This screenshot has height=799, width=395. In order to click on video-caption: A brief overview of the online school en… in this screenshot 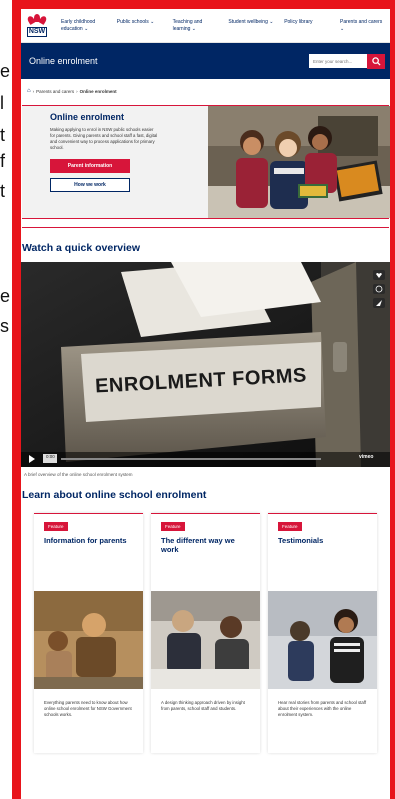, I will do `click(78, 474)`.